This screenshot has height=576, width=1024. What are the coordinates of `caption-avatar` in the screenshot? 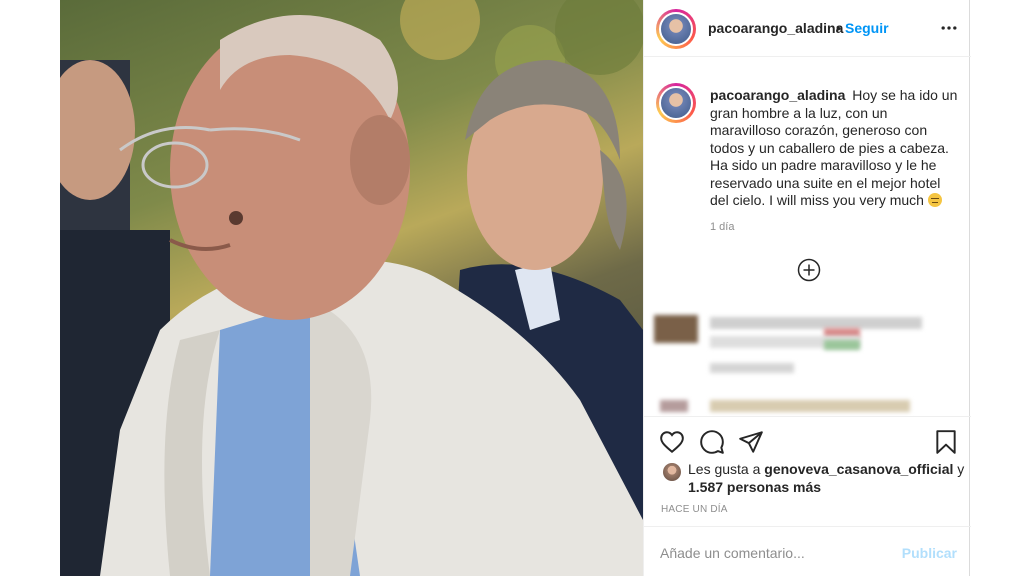 It's located at (676, 103).